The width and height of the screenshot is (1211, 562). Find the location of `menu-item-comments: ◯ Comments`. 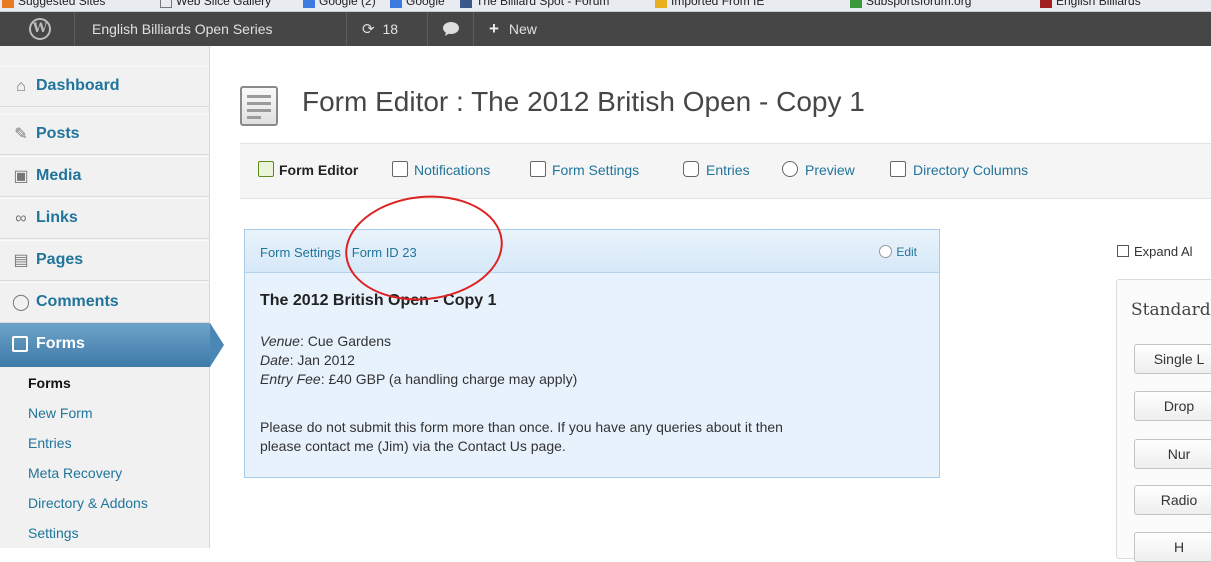

menu-item-comments: ◯ Comments is located at coordinates (104, 302).